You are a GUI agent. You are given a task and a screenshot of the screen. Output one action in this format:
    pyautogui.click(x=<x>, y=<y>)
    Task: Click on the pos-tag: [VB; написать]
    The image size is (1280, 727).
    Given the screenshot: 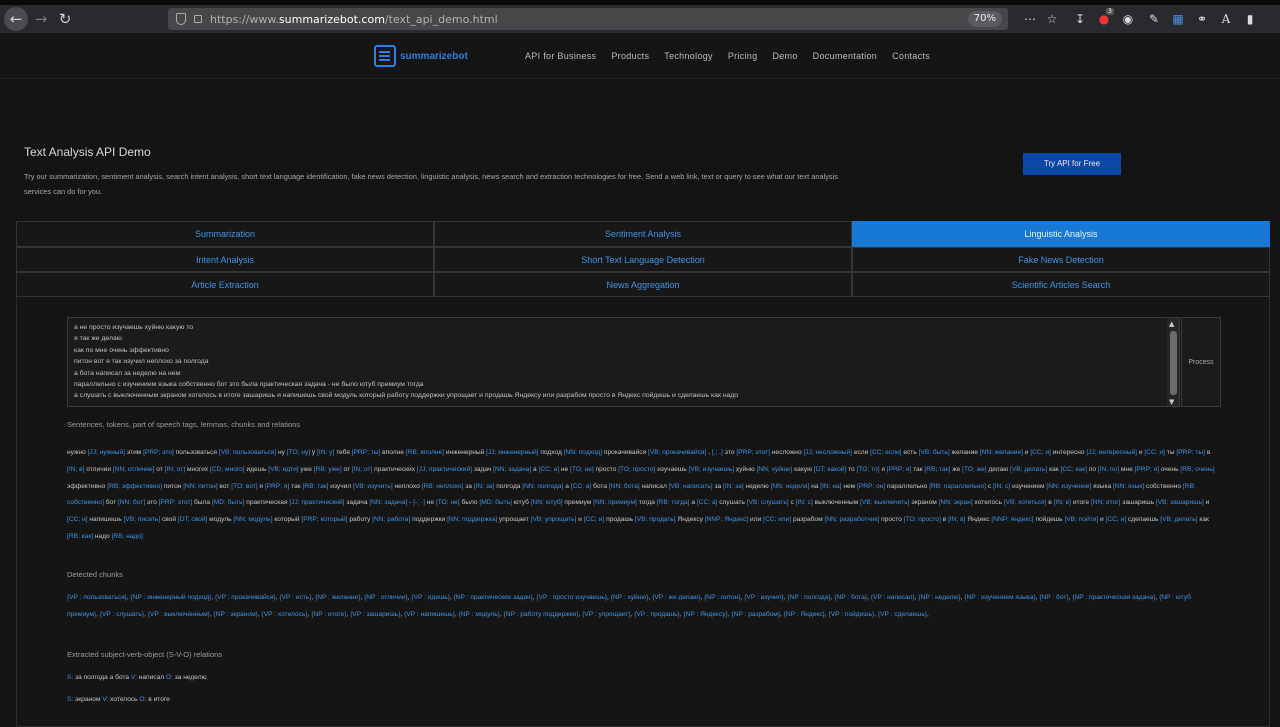 What is the action you would take?
    pyautogui.click(x=690, y=486)
    